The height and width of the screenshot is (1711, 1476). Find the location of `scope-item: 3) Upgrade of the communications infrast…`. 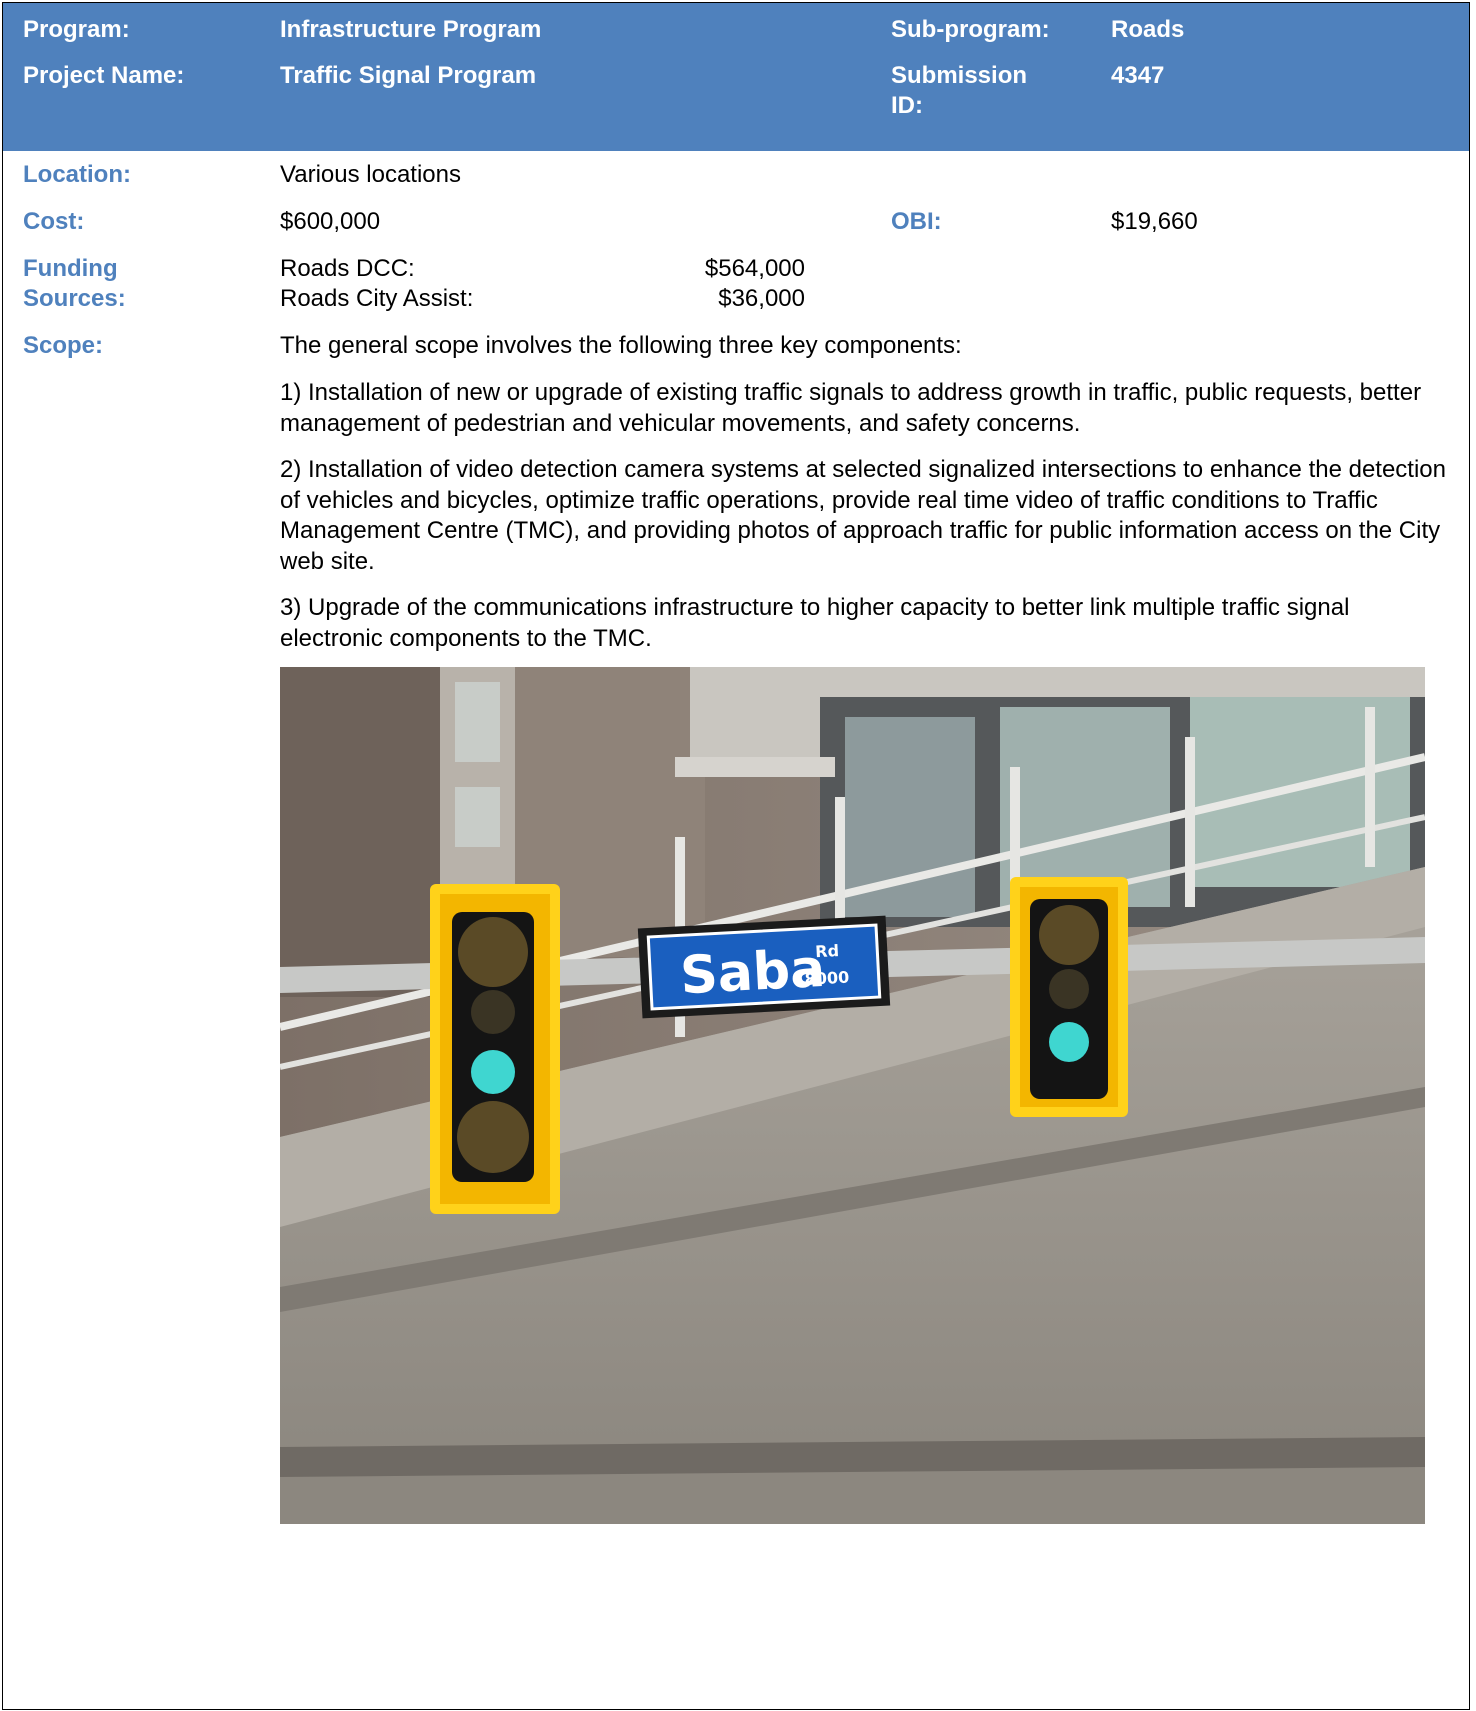

scope-item: 3) Upgrade of the communications infrast… is located at coordinates (815, 623).